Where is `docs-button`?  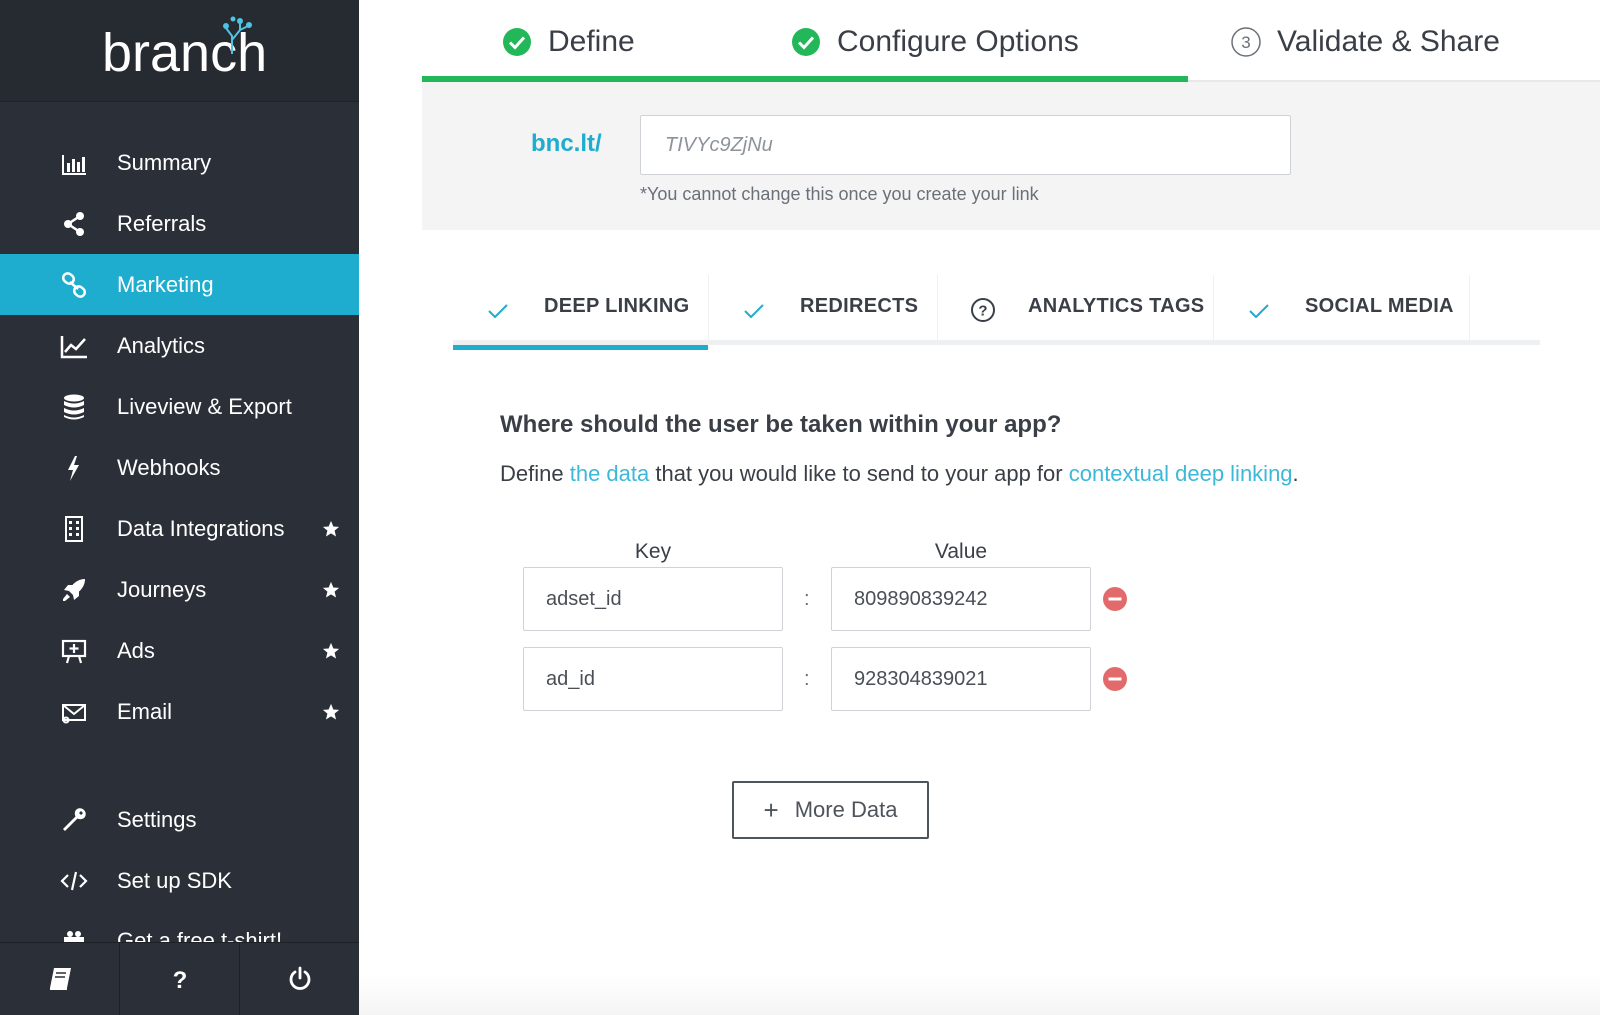 docs-button is located at coordinates (60, 979).